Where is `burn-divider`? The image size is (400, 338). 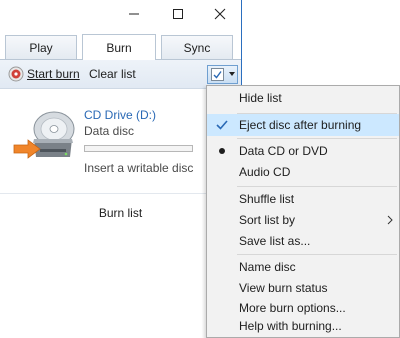
burn-divider is located at coordinates (120, 193).